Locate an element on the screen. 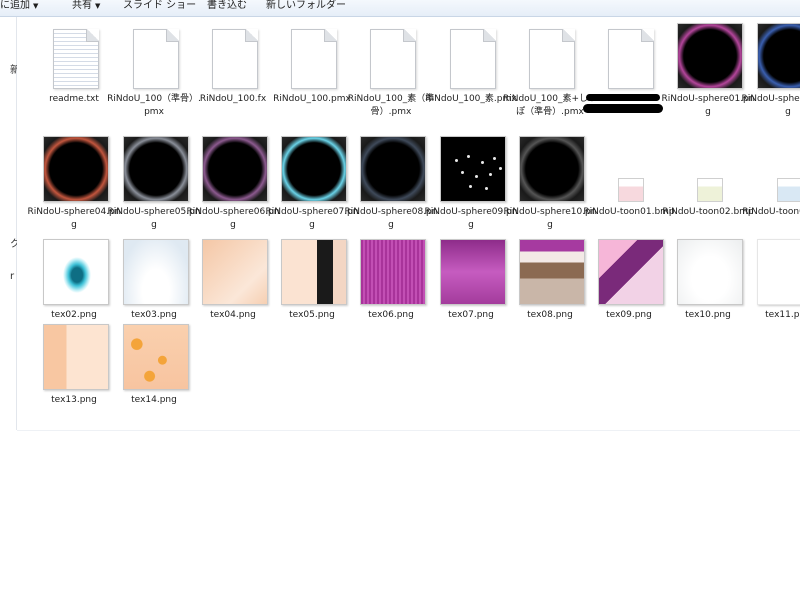 The width and height of the screenshot is (800, 593). command-bar: に追加 ▼ 共有 ▼ スライド ショー 書き込む 新しいフォルダー is located at coordinates (400, 8).